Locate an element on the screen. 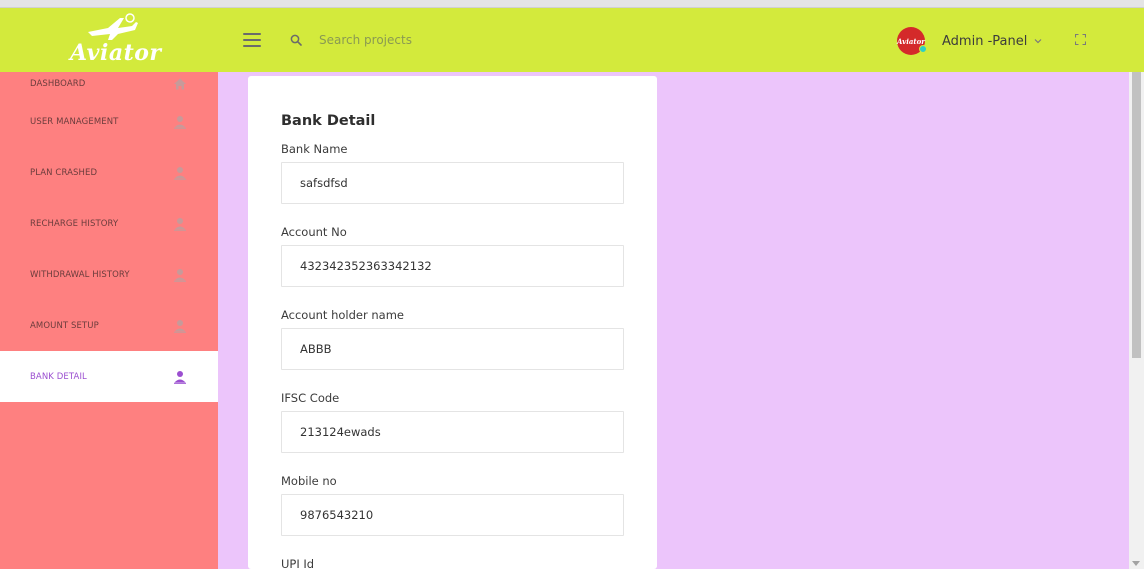 Image resolution: width=1144 pixels, height=569 pixels. account-holder-field is located at coordinates (452, 349).